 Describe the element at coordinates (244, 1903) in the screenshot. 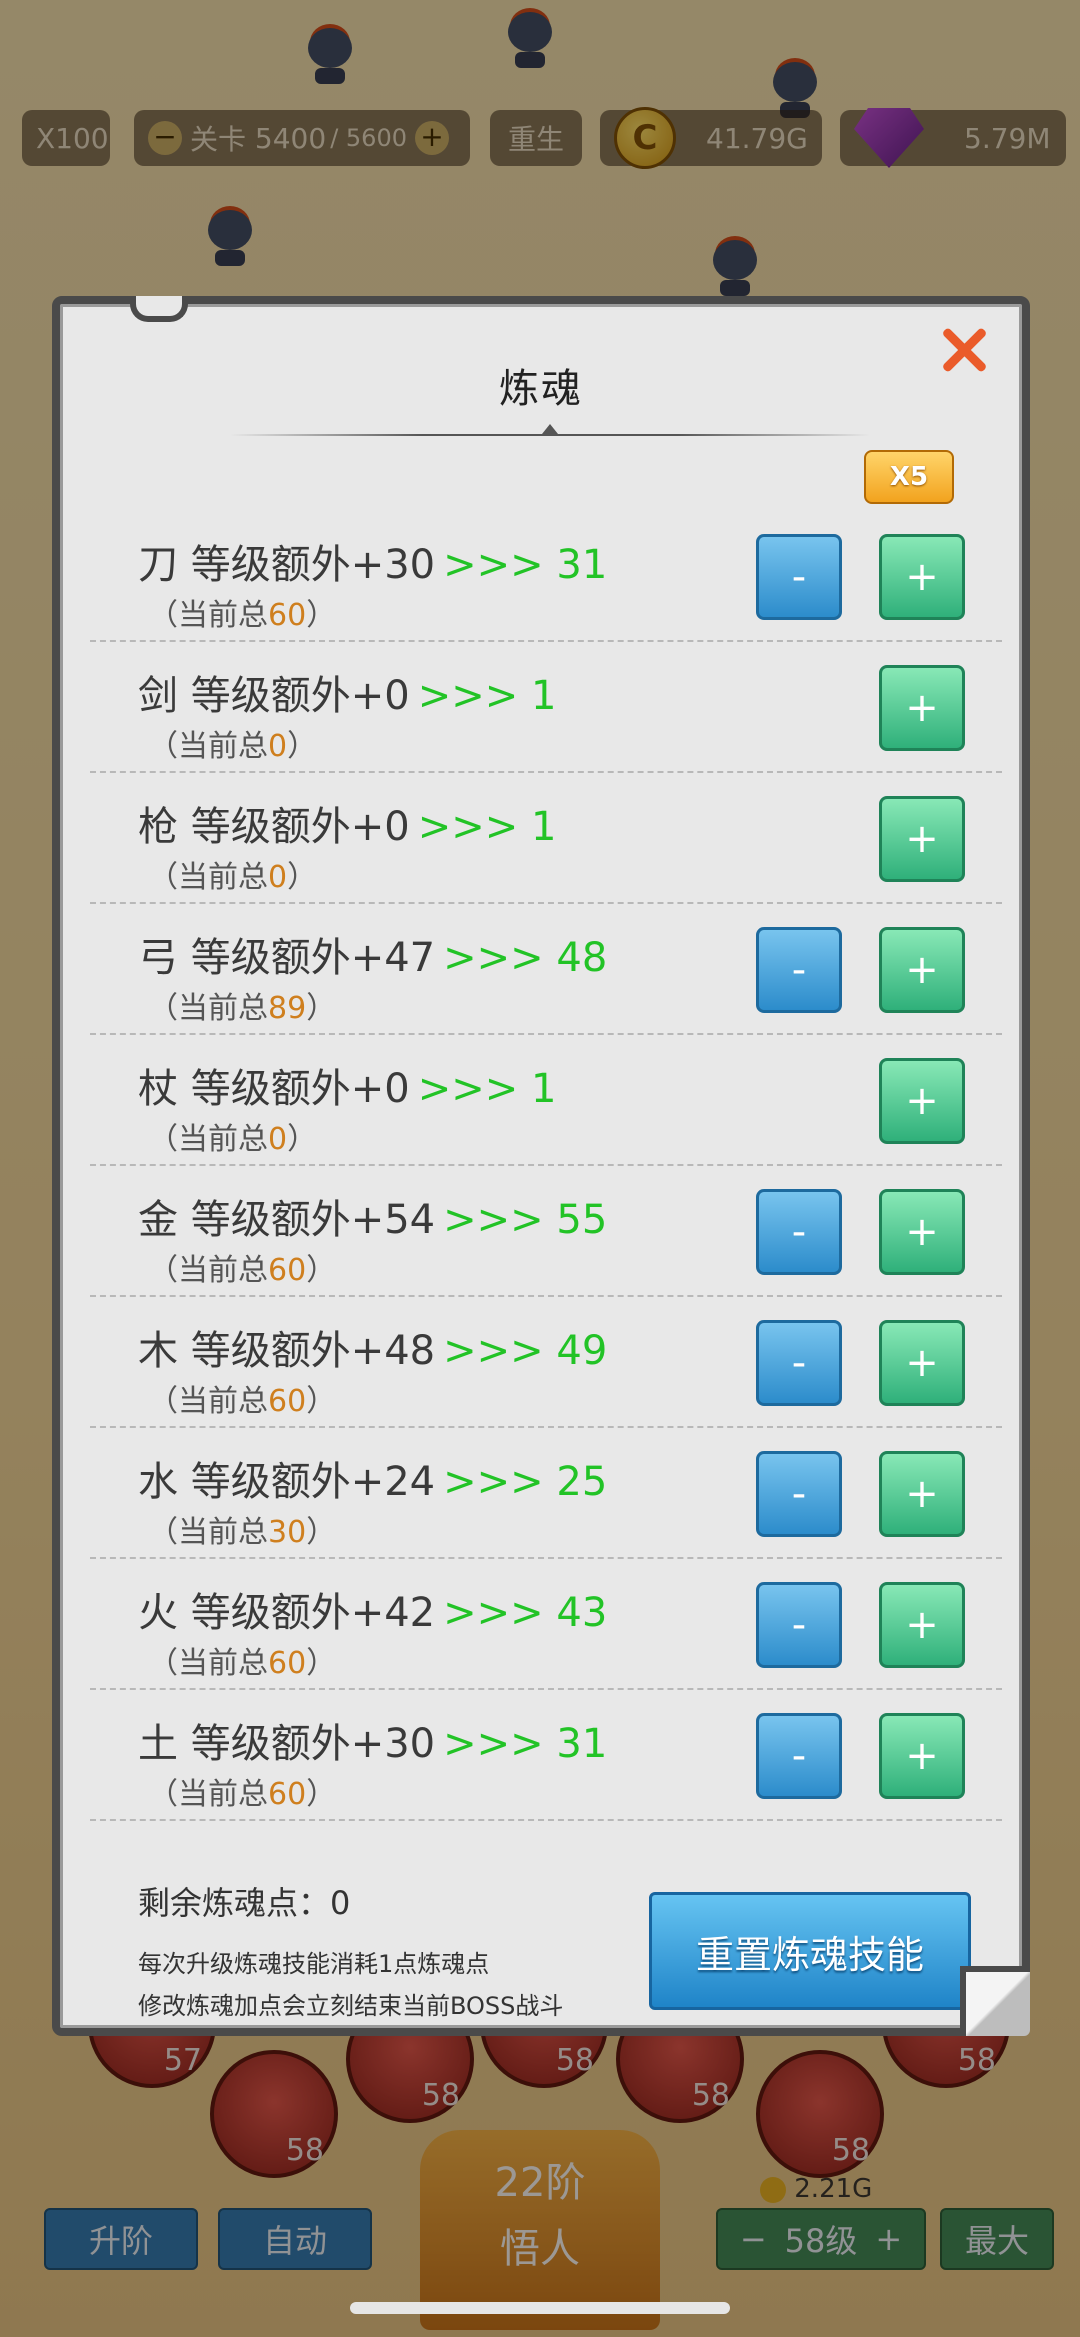

I see `remaining-points: 剩余炼魂点：0` at that location.